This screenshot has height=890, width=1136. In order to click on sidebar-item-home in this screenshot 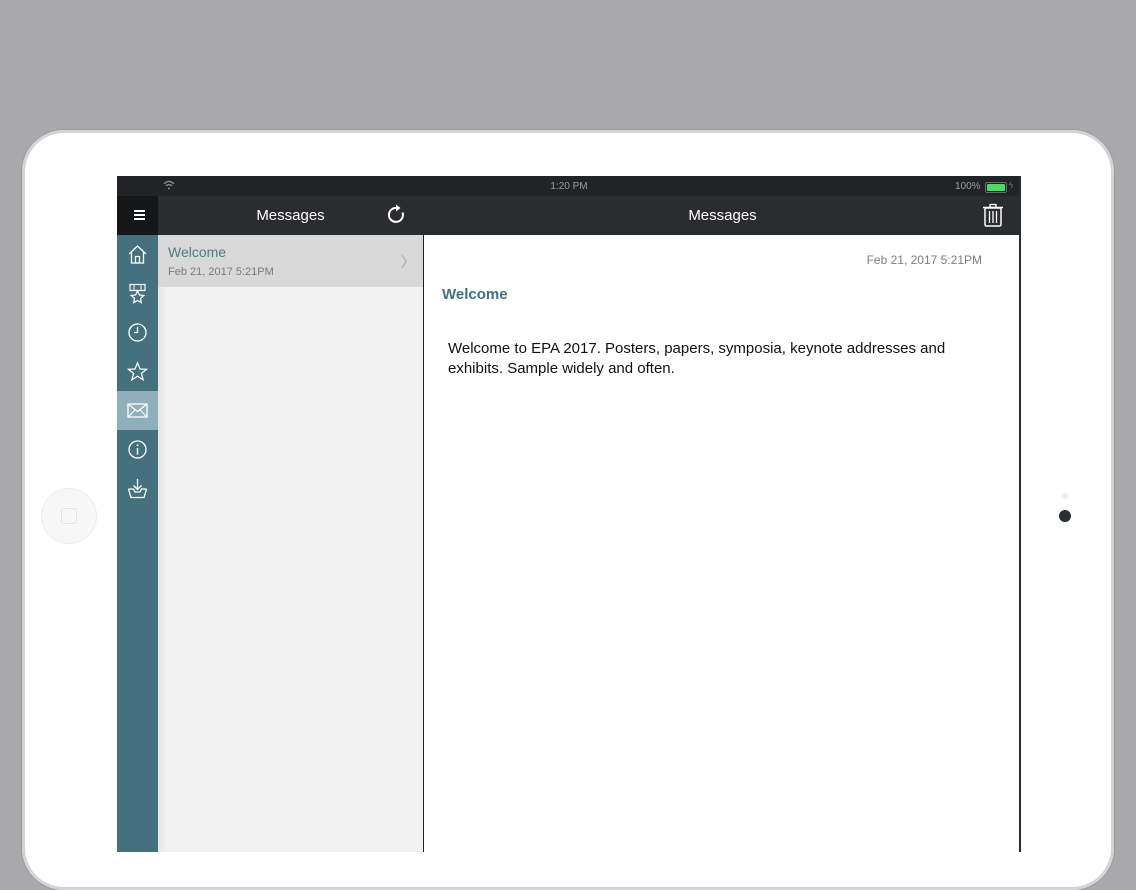, I will do `click(137, 254)`.